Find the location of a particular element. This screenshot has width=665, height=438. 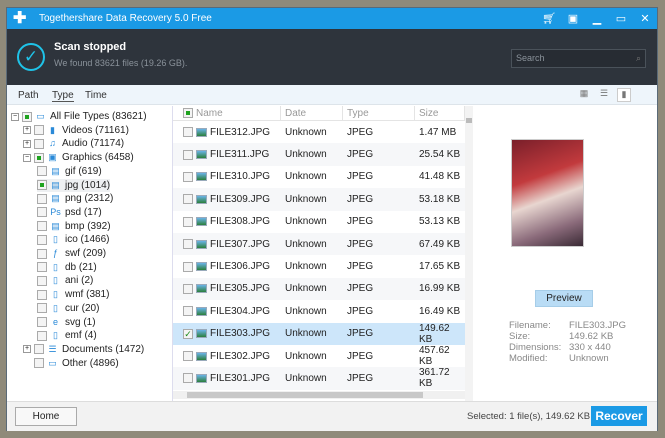

tree-item: Ps psd (17) is located at coordinates (69, 212).